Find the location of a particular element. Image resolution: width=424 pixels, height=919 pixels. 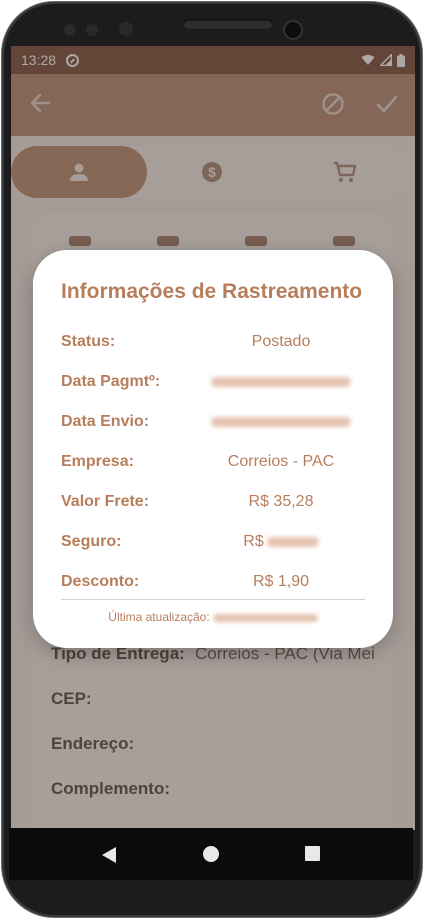

info-value: R$ is located at coordinates (281, 542).